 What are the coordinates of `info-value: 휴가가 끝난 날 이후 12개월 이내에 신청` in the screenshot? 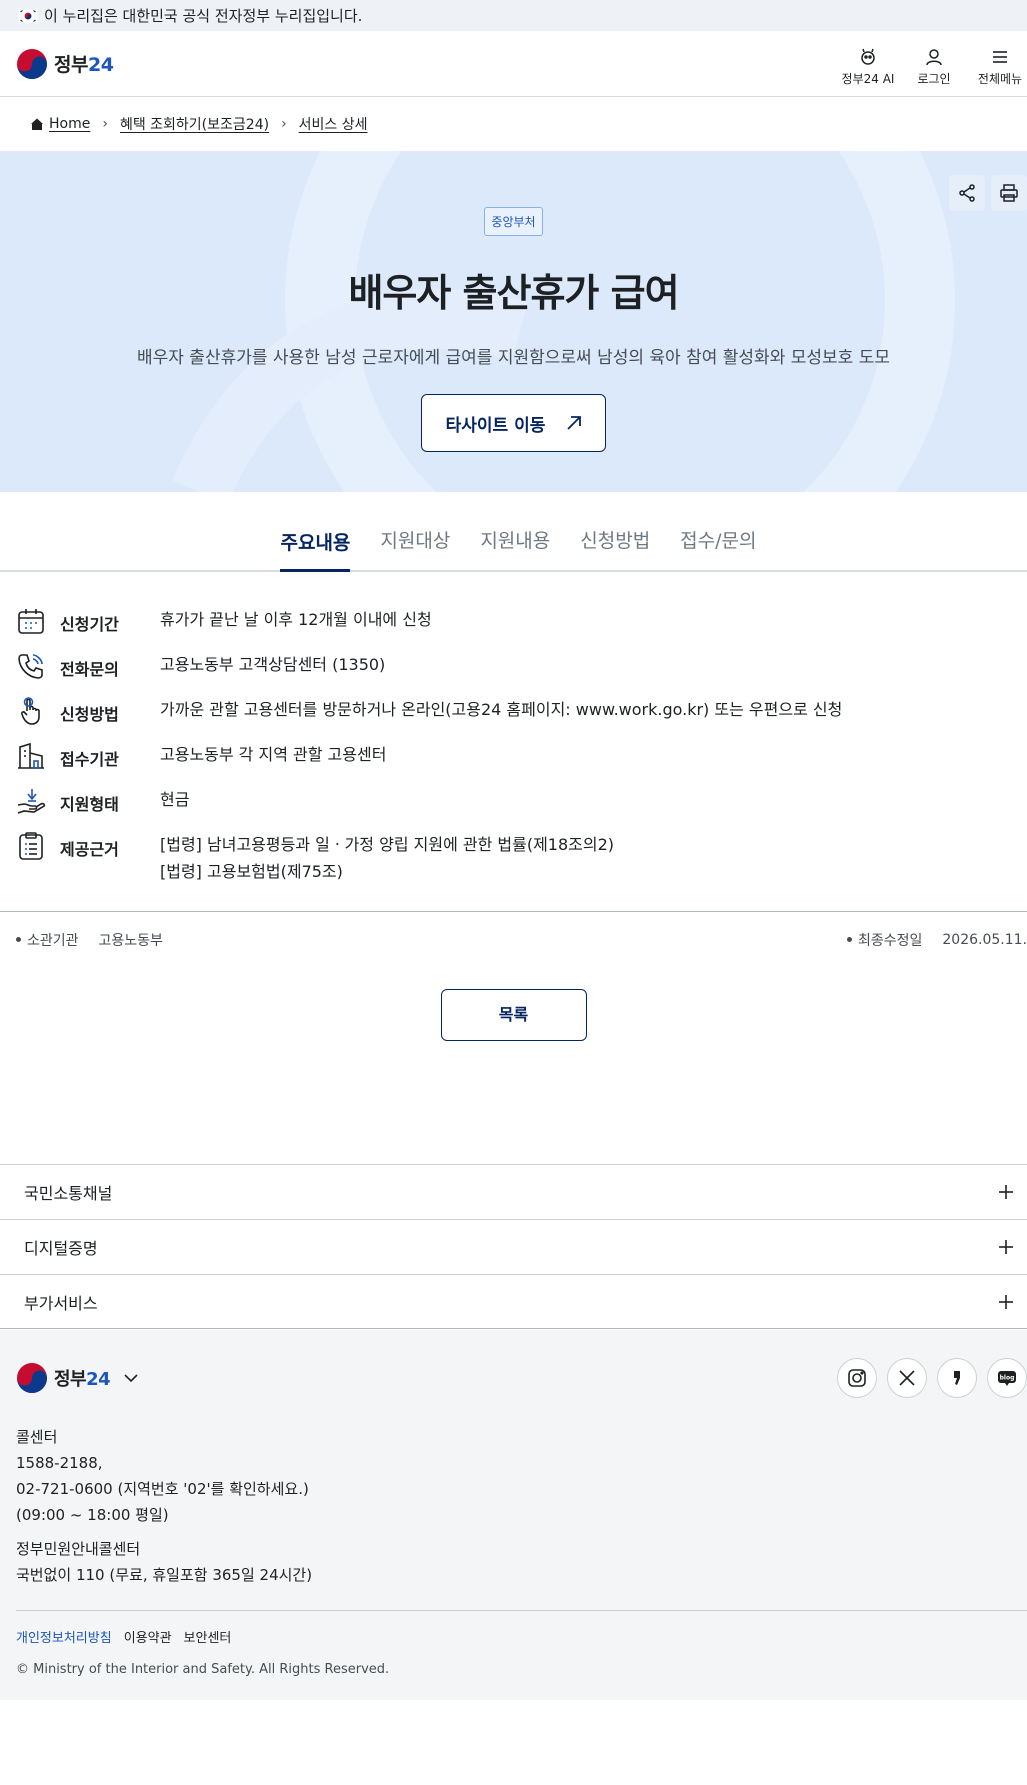 It's located at (296, 619).